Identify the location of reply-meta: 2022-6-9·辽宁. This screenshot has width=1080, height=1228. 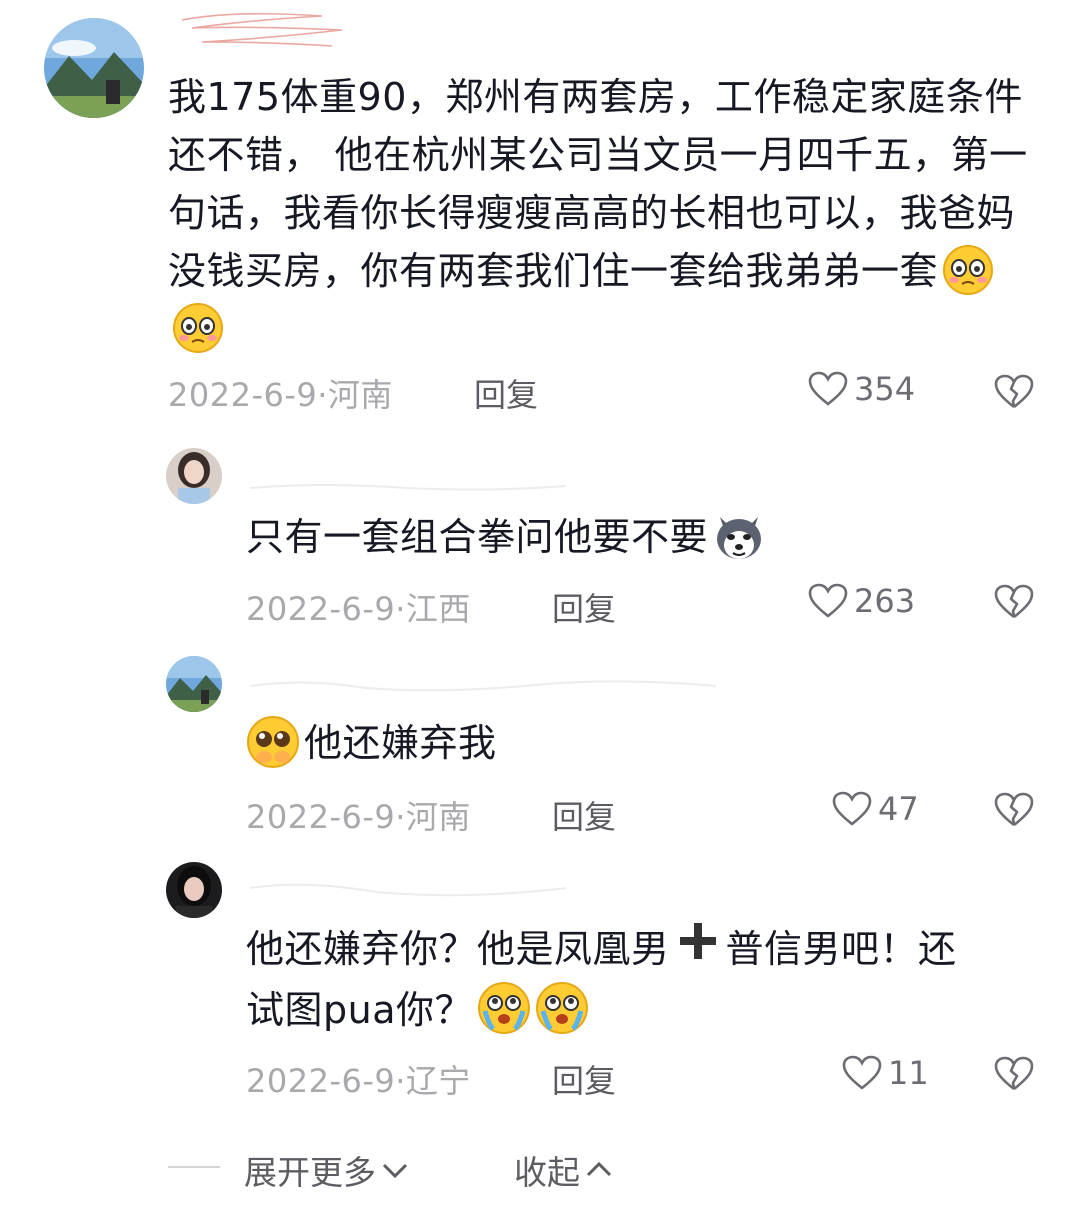
(358, 1081).